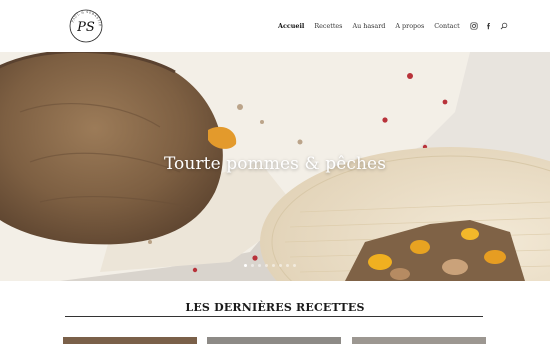 The image size is (550, 344). I want to click on nav-item-a-propos: A propos, so click(409, 26).